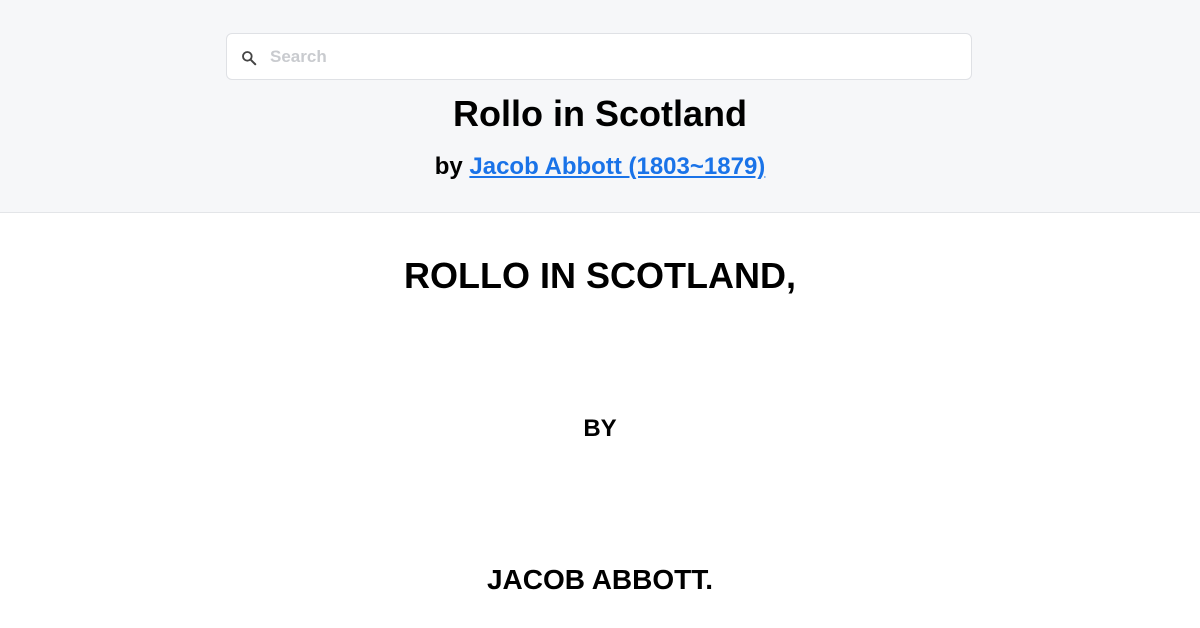  I want to click on search-box, so click(599, 56).